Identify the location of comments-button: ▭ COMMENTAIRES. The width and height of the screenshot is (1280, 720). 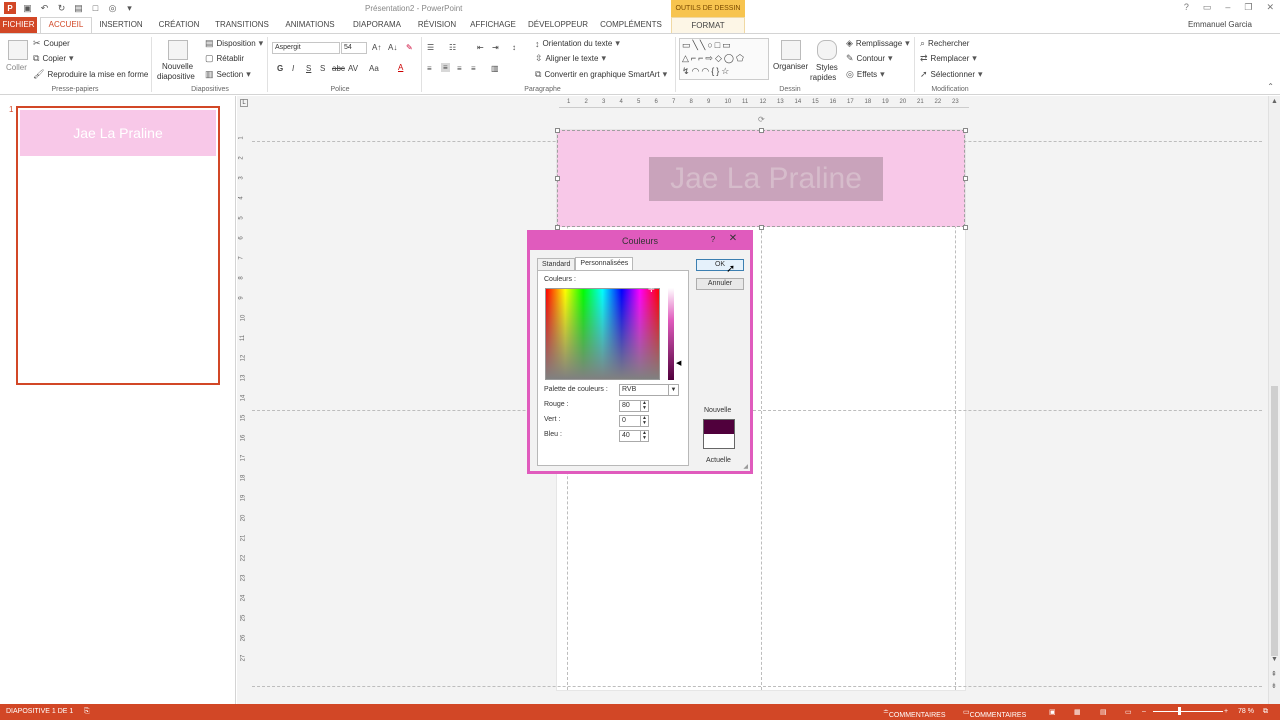
(994, 713).